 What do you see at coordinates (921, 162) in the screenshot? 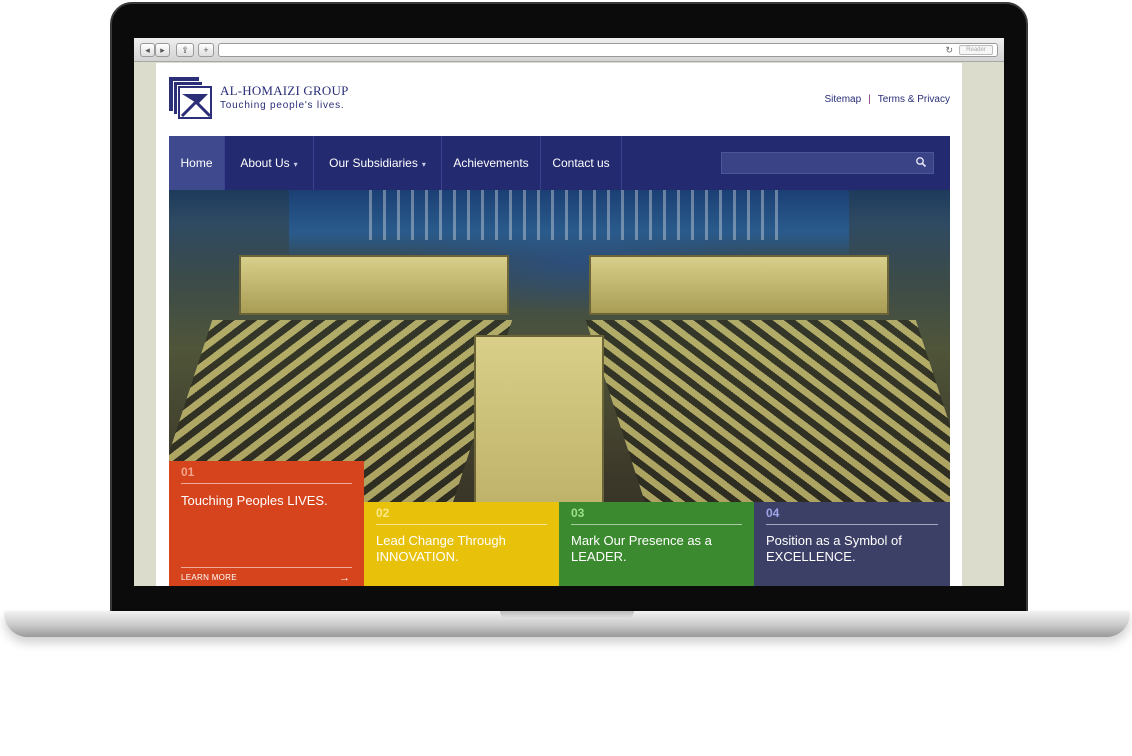
I see `search-icon` at bounding box center [921, 162].